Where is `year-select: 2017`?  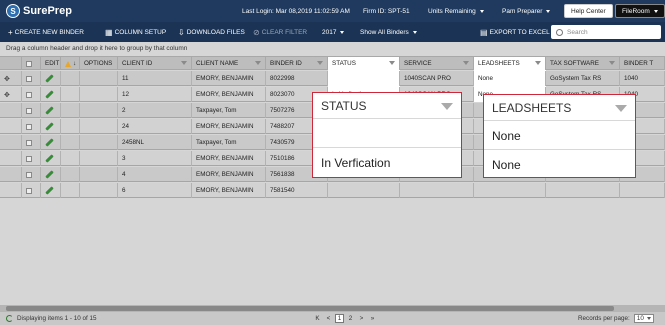 year-select: 2017 is located at coordinates (333, 32).